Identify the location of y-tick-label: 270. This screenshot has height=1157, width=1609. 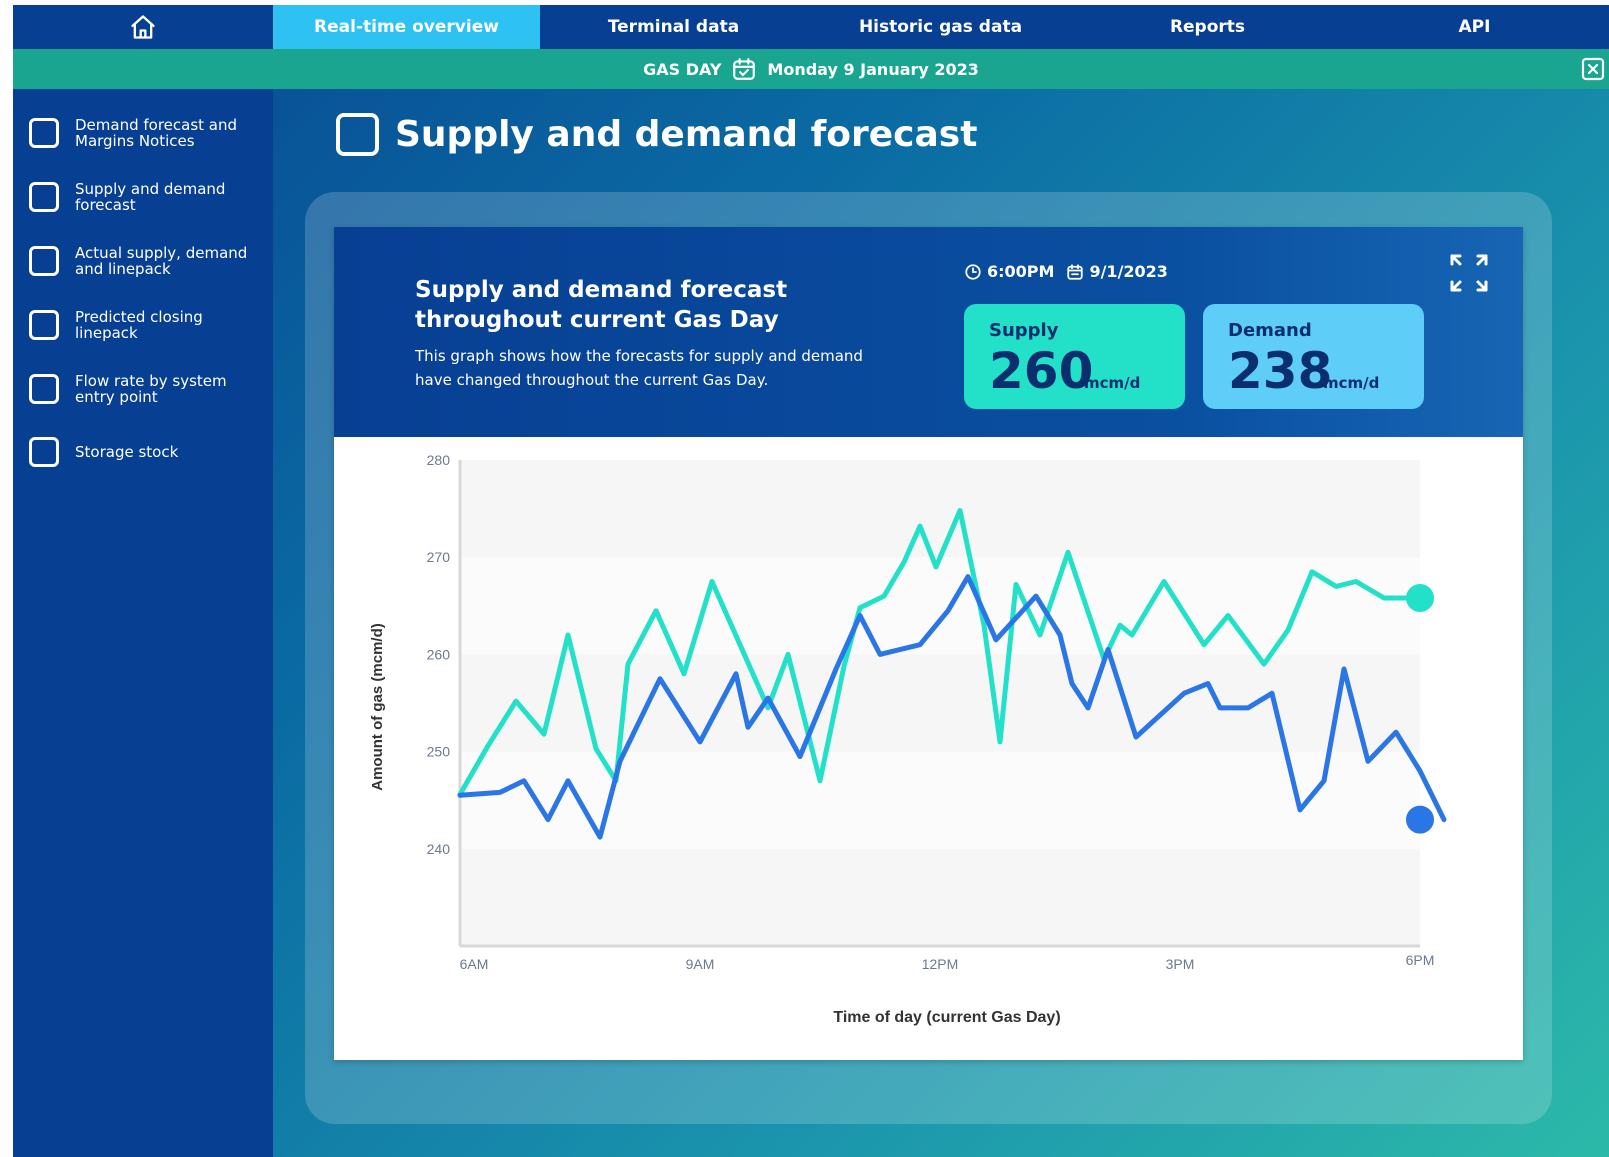
(439, 557).